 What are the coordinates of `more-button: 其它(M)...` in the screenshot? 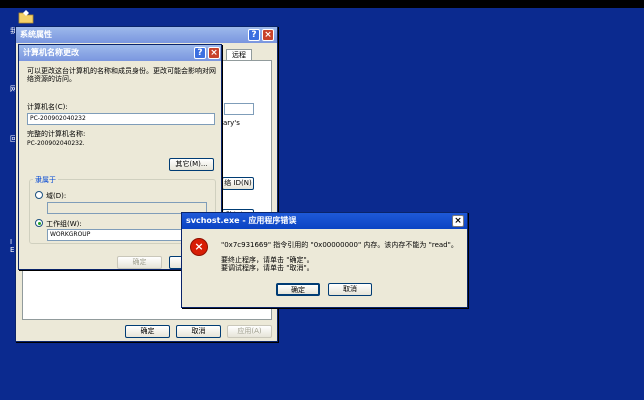 It's located at (191, 164).